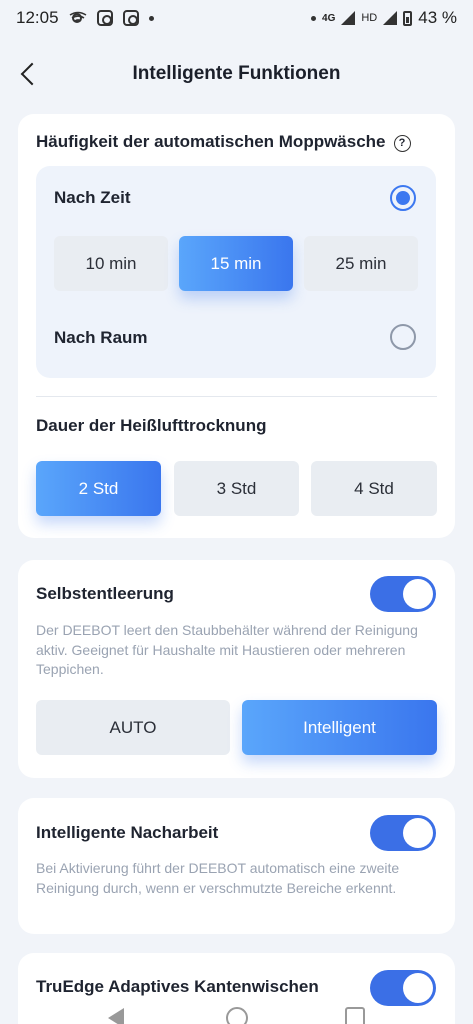 Image resolution: width=473 pixels, height=1024 pixels. Describe the element at coordinates (314, 18) in the screenshot. I see `dot-icon` at that location.